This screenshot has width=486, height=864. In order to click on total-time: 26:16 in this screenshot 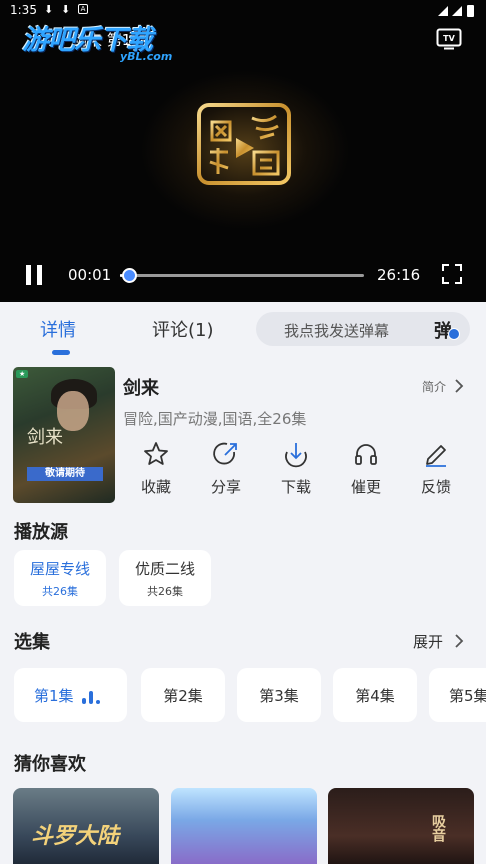, I will do `click(399, 275)`.